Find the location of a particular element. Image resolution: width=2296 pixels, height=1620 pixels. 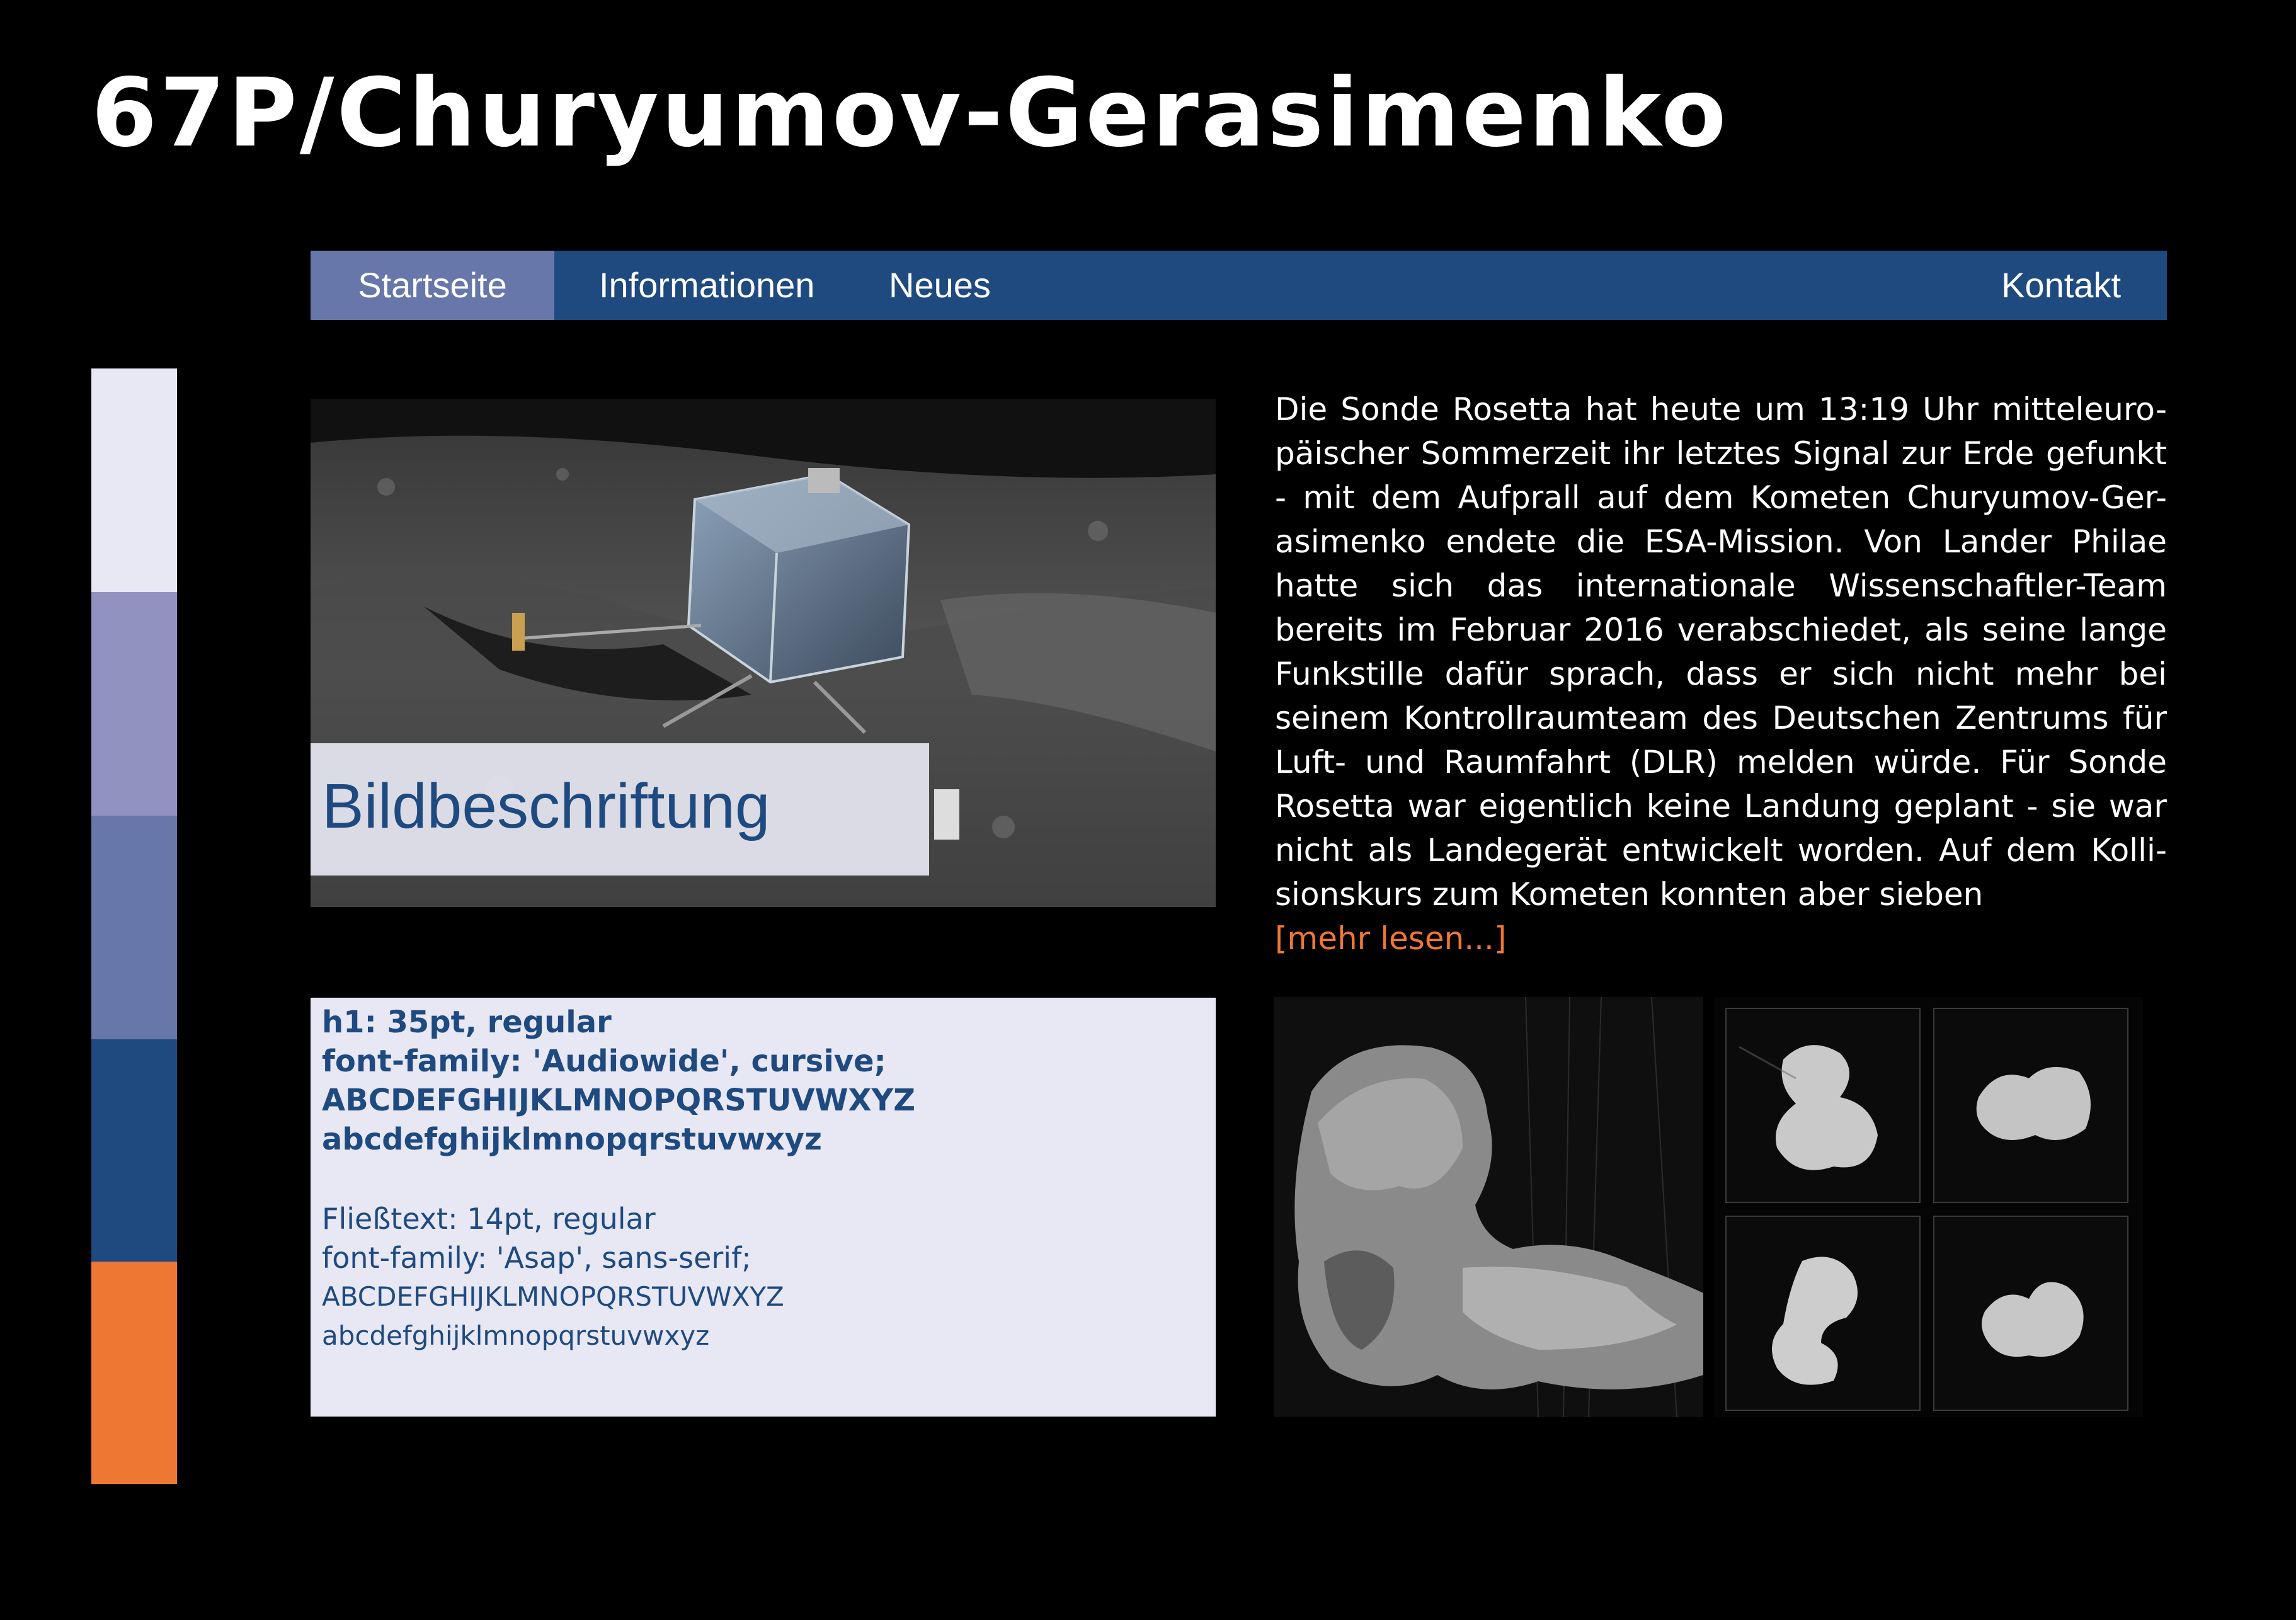

image-caption: Bildbeschriftung is located at coordinates (546, 806).